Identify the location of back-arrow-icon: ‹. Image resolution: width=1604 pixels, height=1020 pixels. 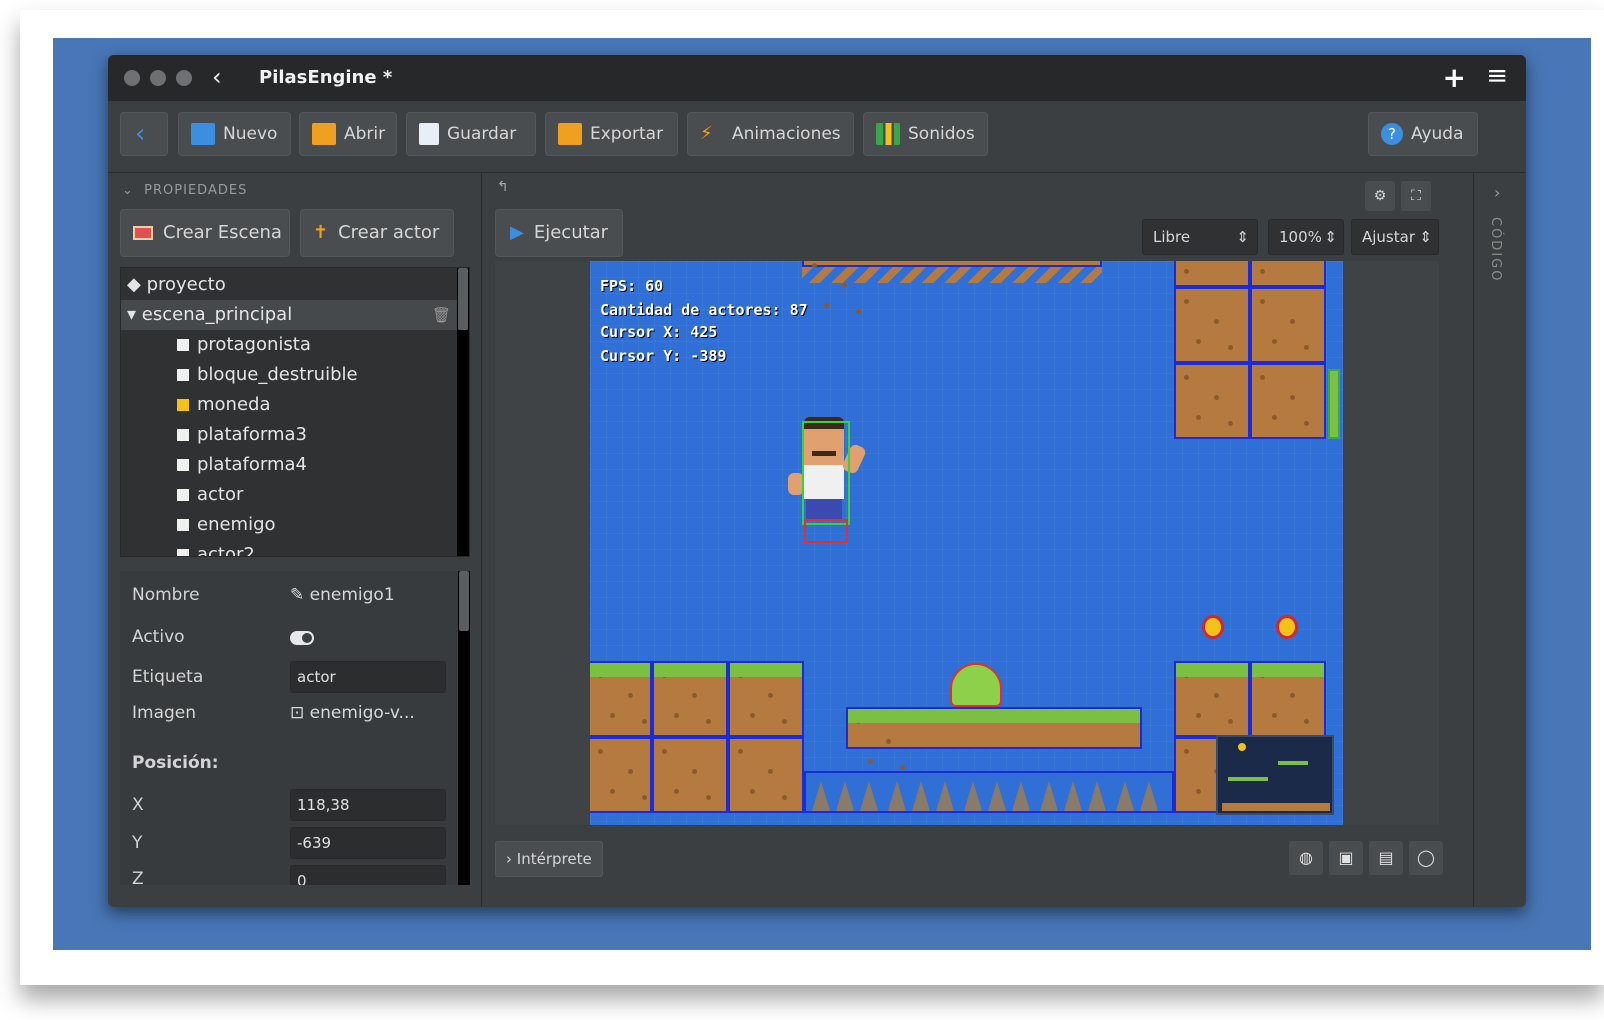
(217, 77).